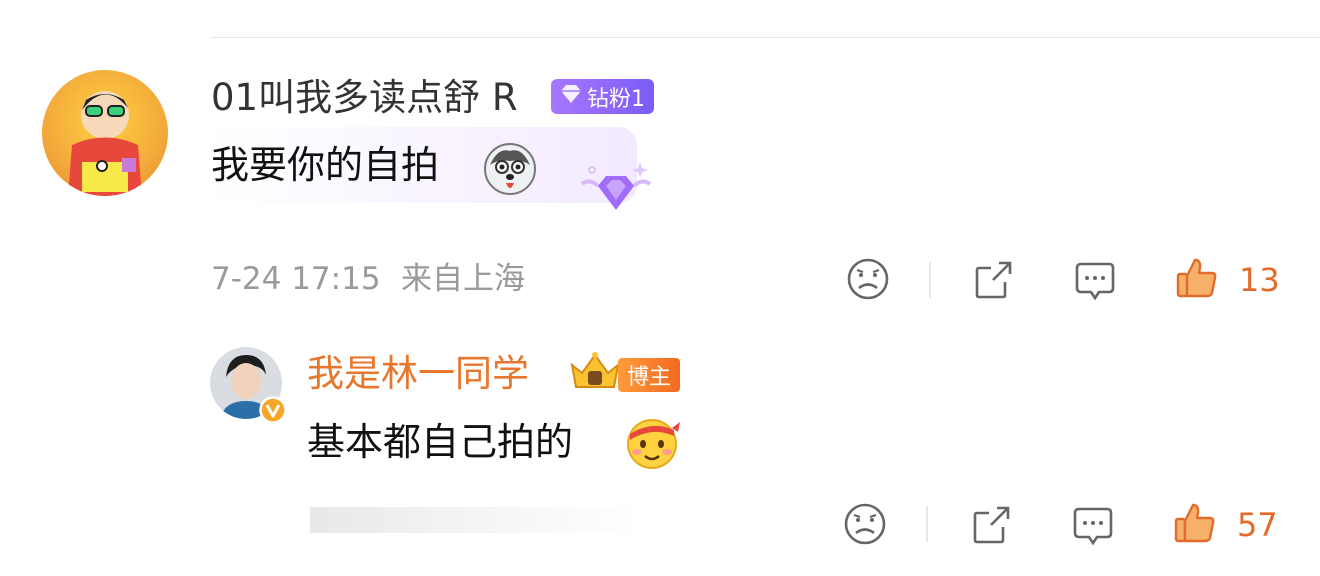 The width and height of the screenshot is (1320, 576). Describe the element at coordinates (440, 442) in the screenshot. I see `reply-text: 基本都自己拍的` at that location.